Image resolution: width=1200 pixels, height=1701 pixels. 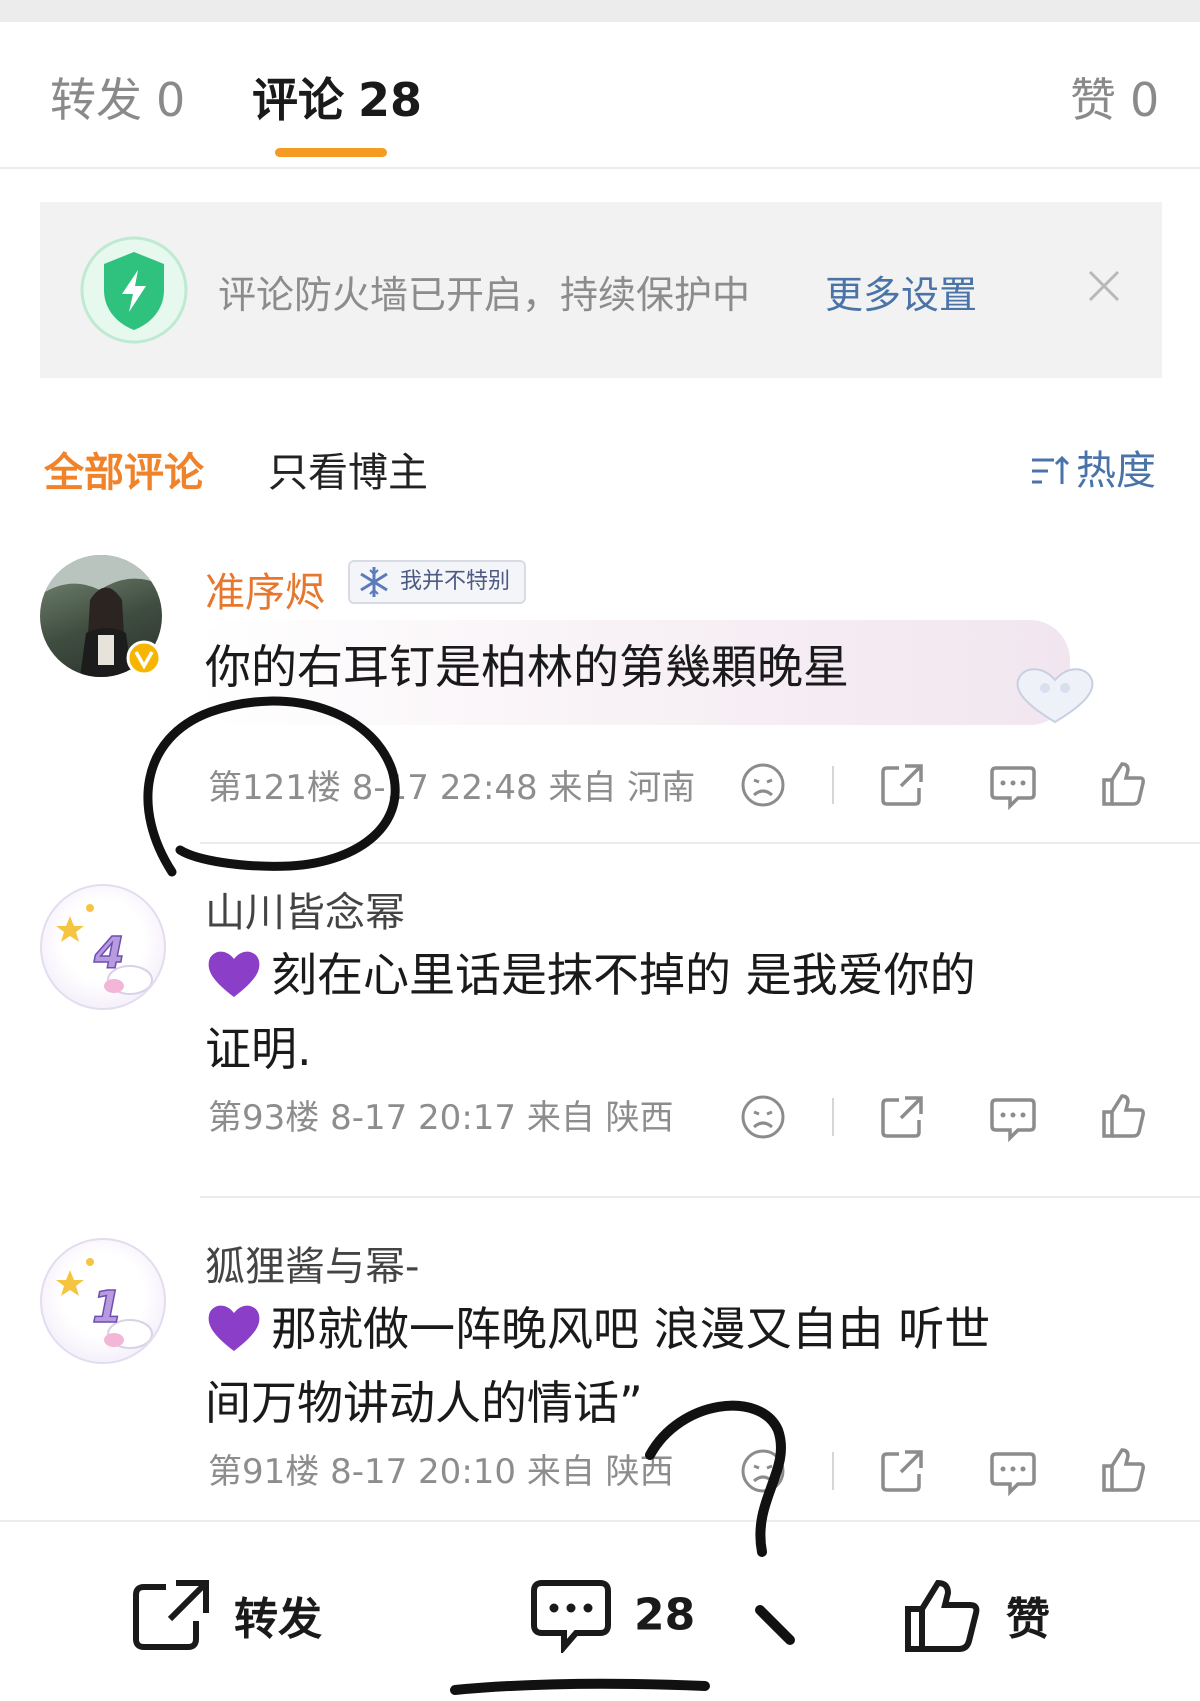 I want to click on comment-author: 准序烬, so click(x=265, y=589).